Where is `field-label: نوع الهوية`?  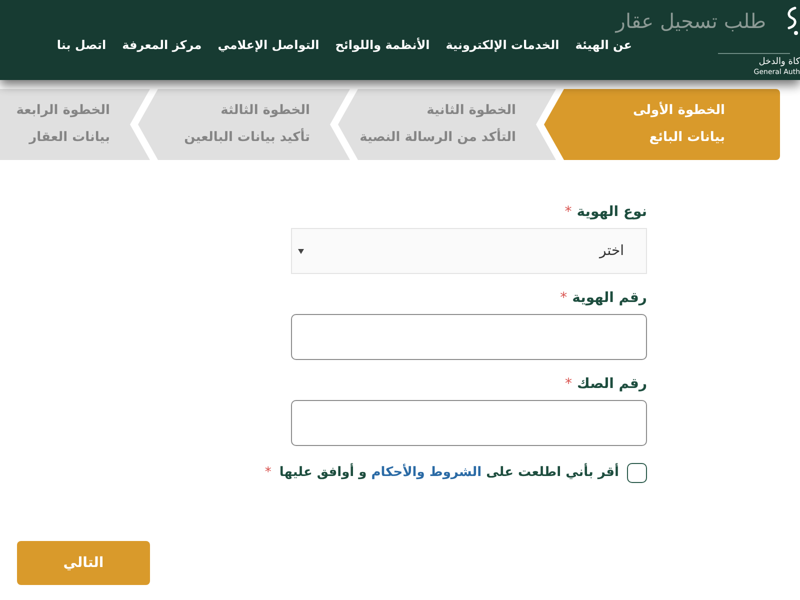 field-label: نوع الهوية is located at coordinates (611, 212).